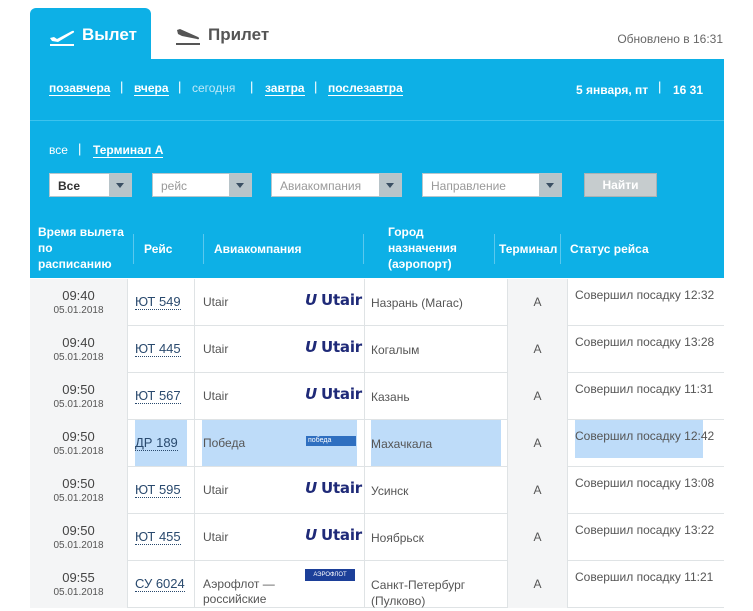 The image size is (753, 611). Describe the element at coordinates (436, 302) in the screenshot. I see `destination-cell: Назрань (Магас)` at that location.